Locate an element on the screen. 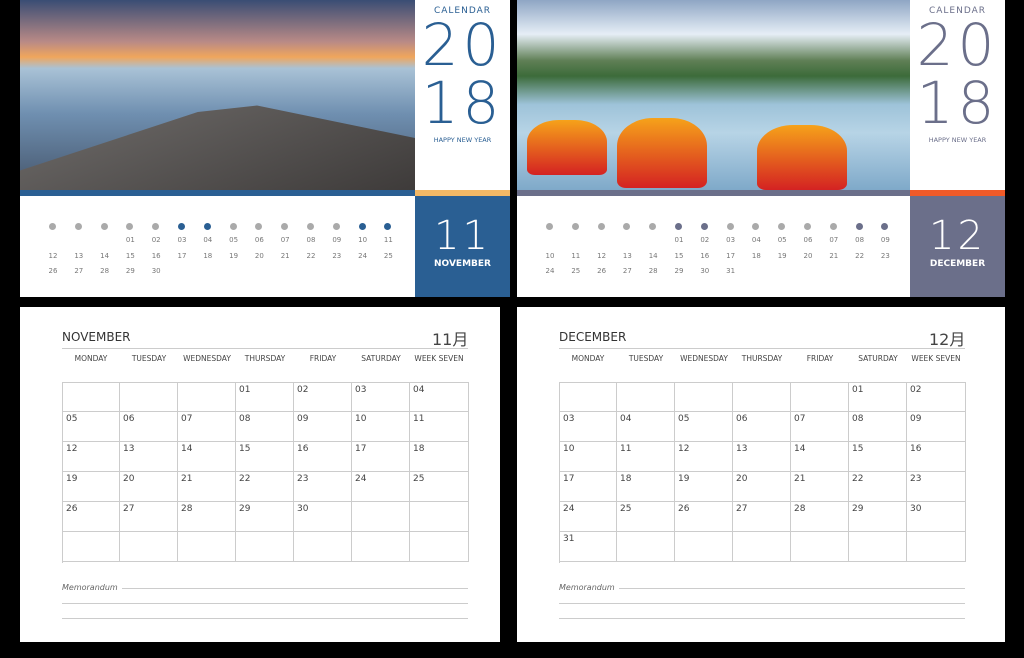 This screenshot has width=1024, height=658. day-cell: 25 is located at coordinates (439, 487).